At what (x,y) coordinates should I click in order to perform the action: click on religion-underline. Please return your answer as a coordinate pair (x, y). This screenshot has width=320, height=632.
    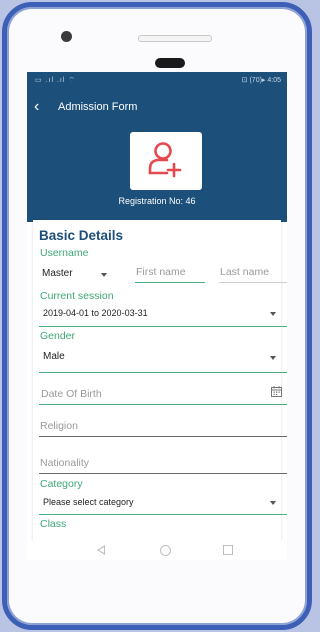
    Looking at the image, I should click on (163, 436).